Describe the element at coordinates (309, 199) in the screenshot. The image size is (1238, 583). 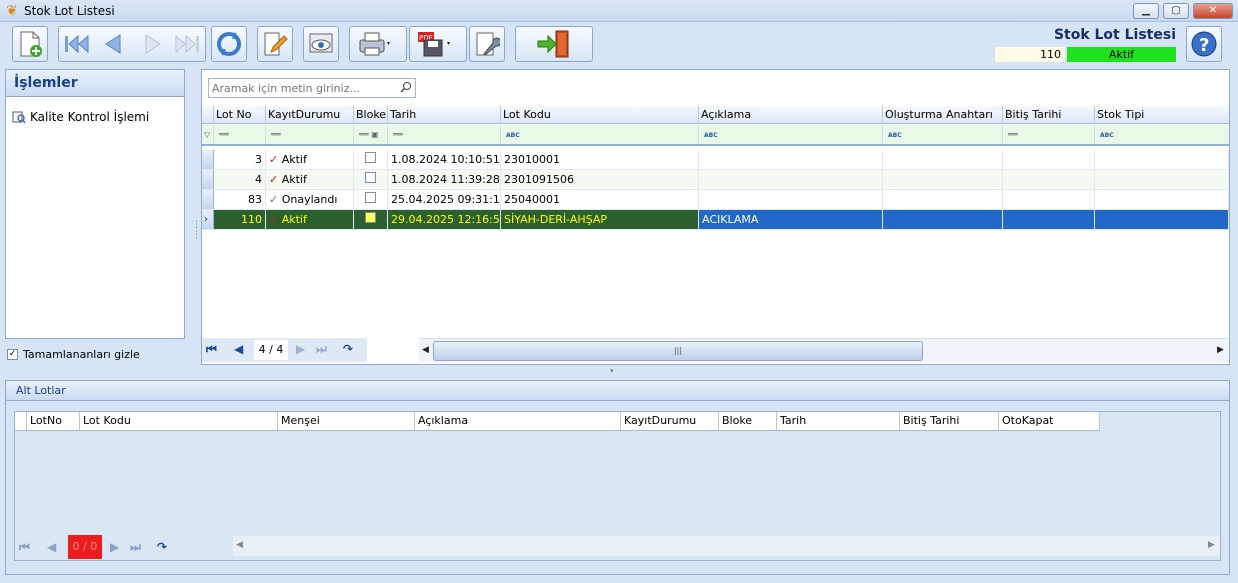
I see `status-text: Onaylandı` at that location.